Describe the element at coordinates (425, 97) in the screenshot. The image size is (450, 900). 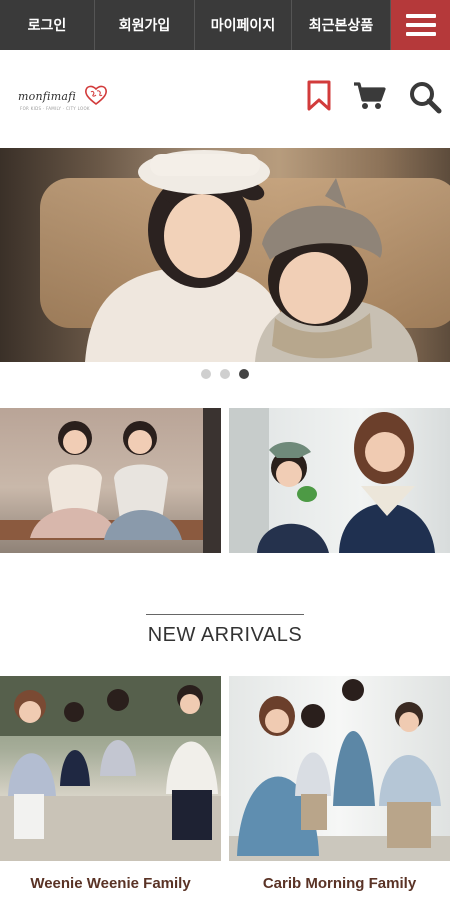
I see `search-icon` at that location.